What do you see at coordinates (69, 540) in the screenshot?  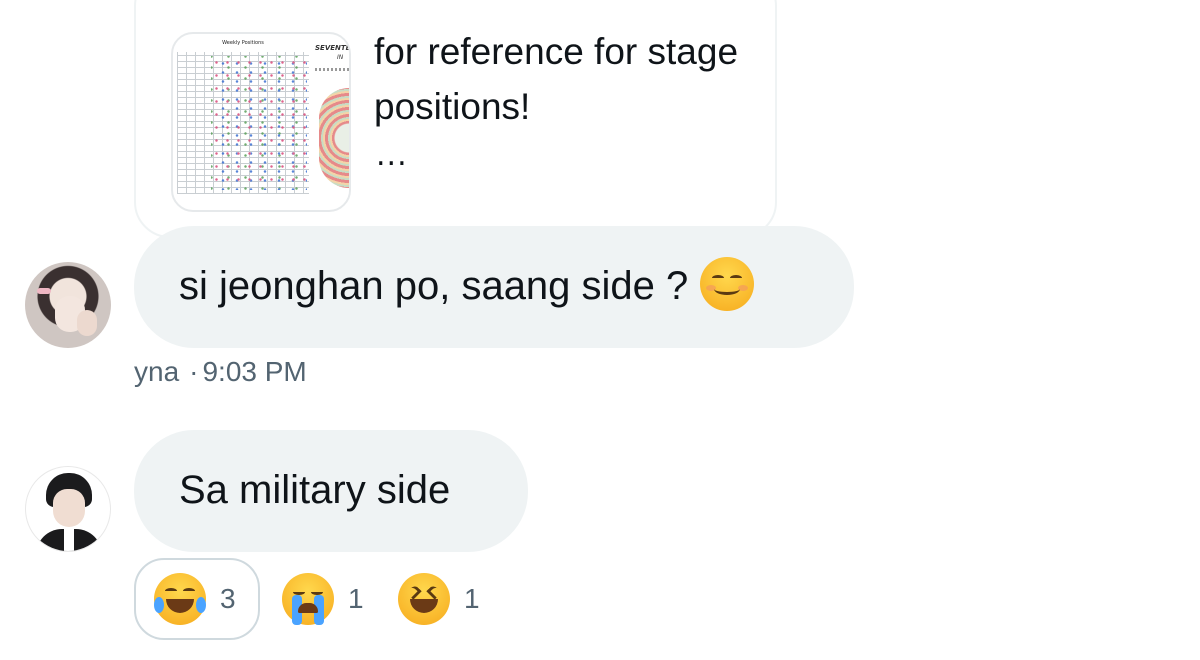 I see `shirt` at bounding box center [69, 540].